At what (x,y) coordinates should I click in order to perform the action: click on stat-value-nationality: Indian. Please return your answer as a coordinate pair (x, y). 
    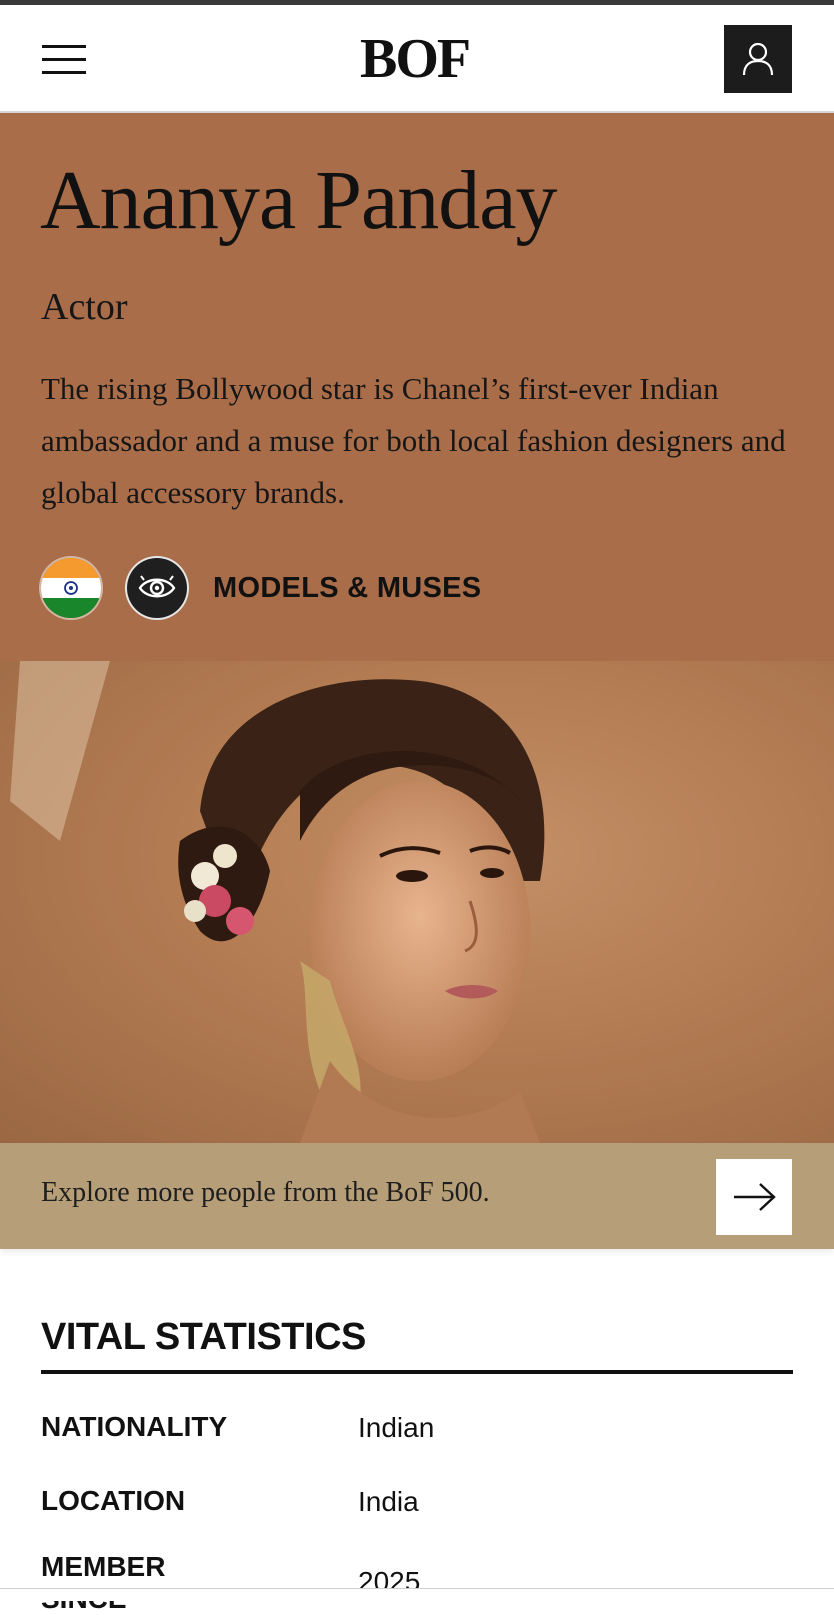
    Looking at the image, I should click on (396, 1427).